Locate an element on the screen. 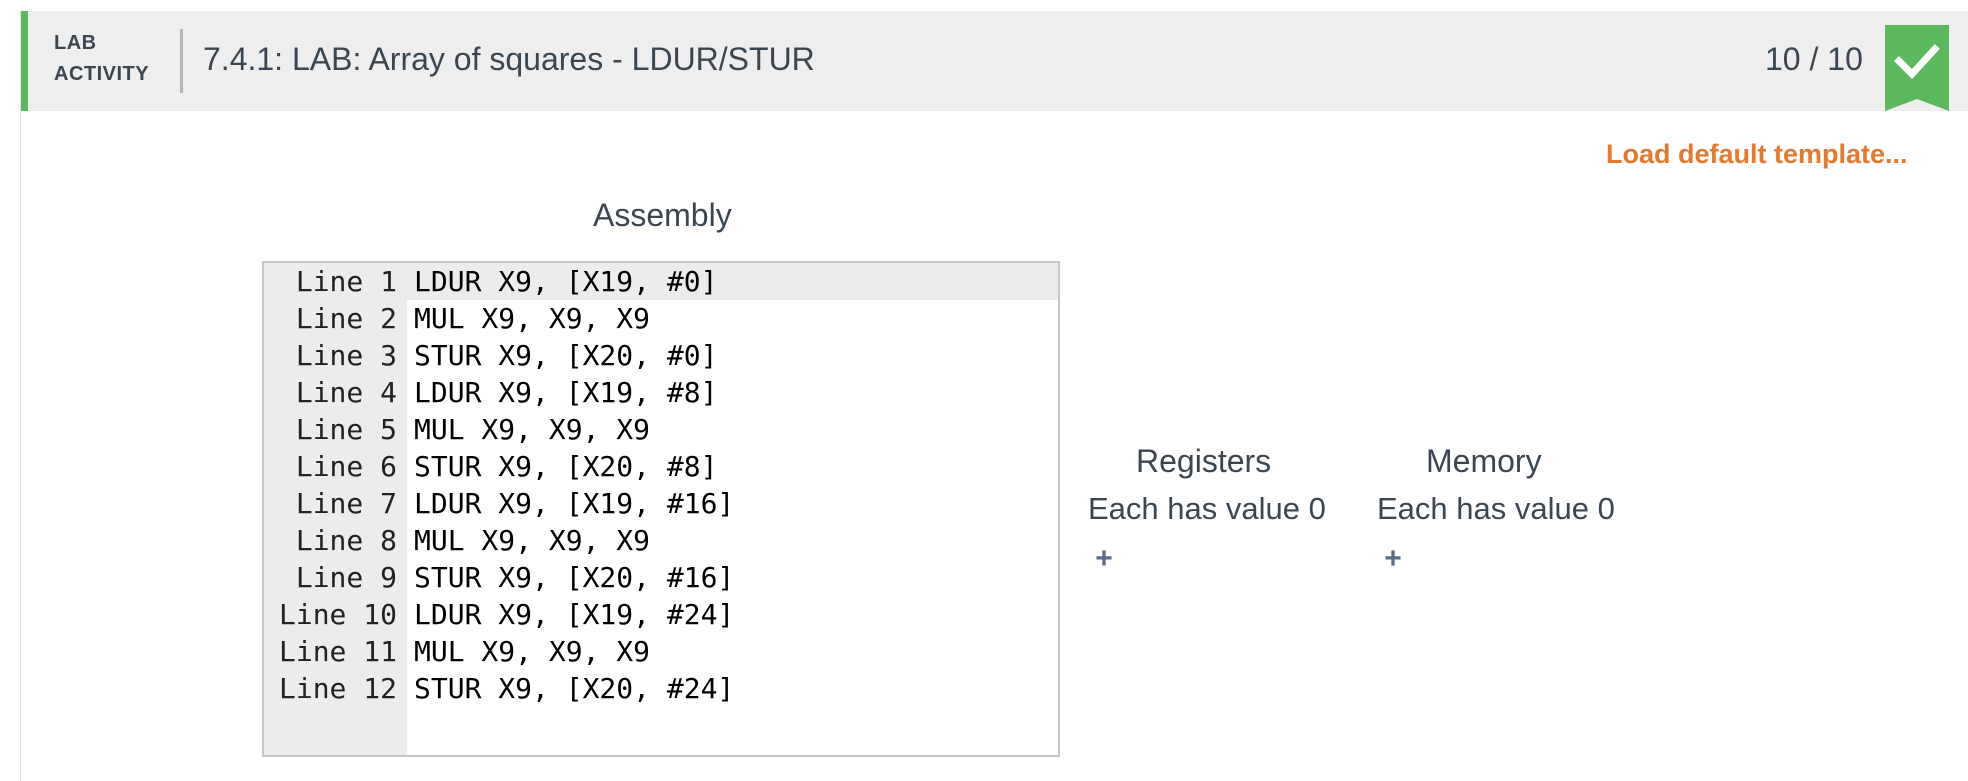 The image size is (1968, 781). line-code: LDUR X9, [X19, #24] is located at coordinates (574, 614).